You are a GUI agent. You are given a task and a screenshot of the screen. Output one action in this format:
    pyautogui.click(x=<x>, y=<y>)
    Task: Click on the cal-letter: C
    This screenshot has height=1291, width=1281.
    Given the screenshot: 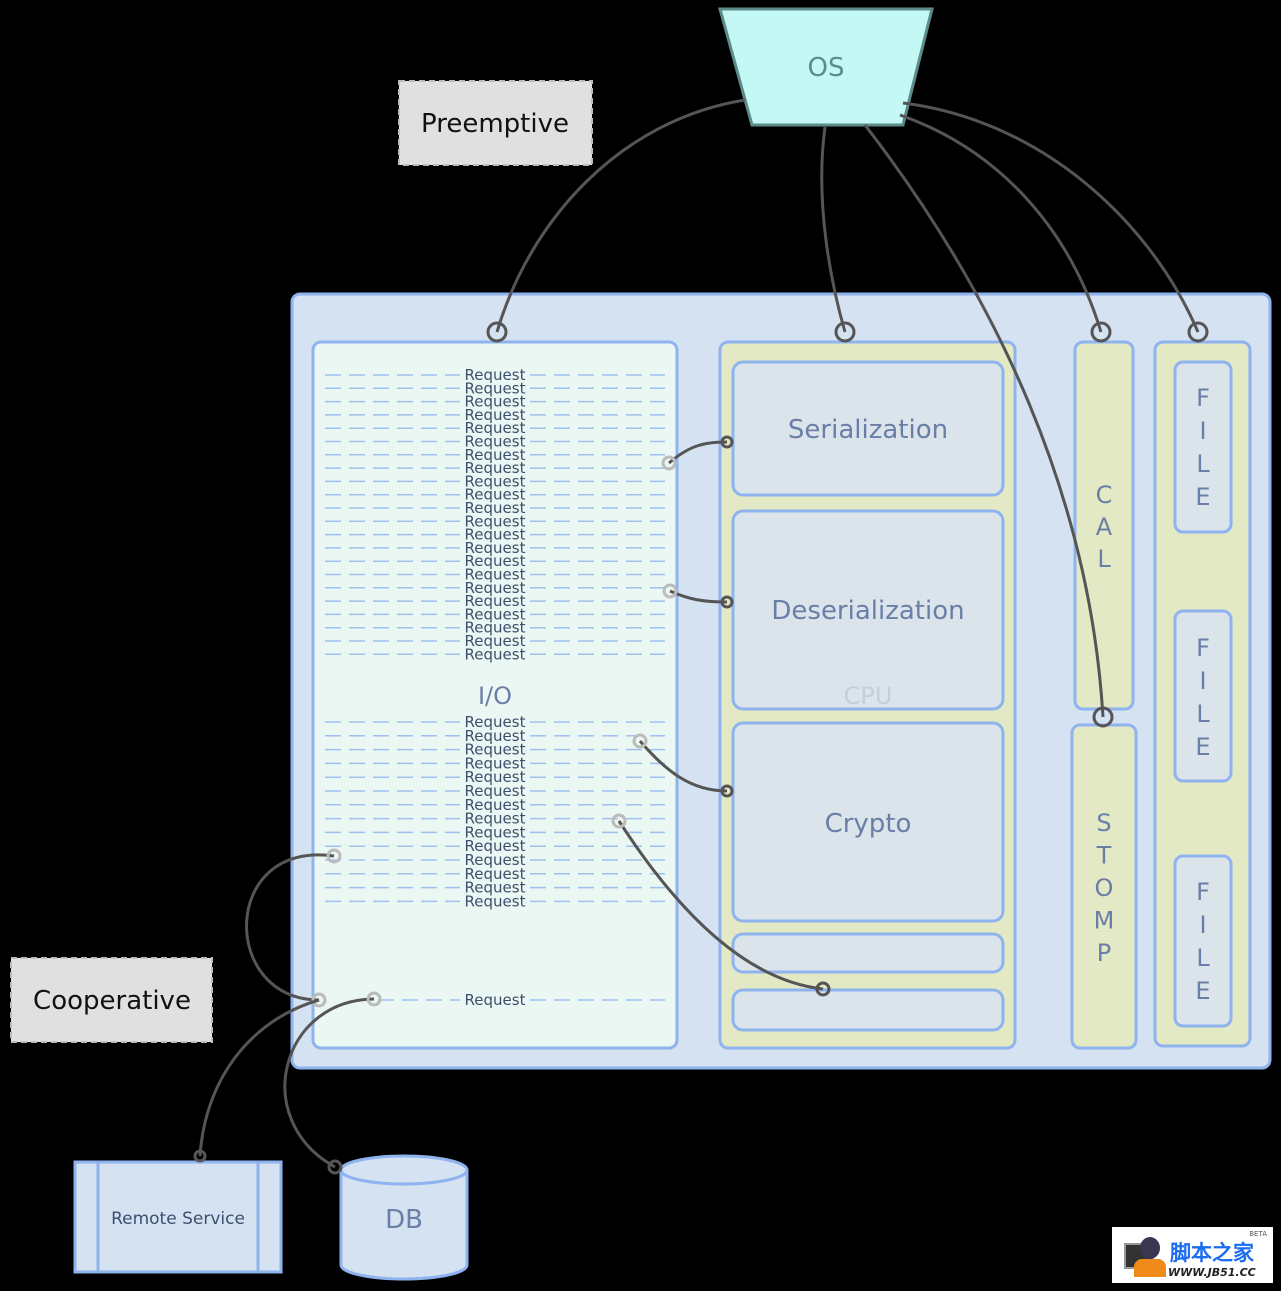 What is the action you would take?
    pyautogui.click(x=1104, y=495)
    